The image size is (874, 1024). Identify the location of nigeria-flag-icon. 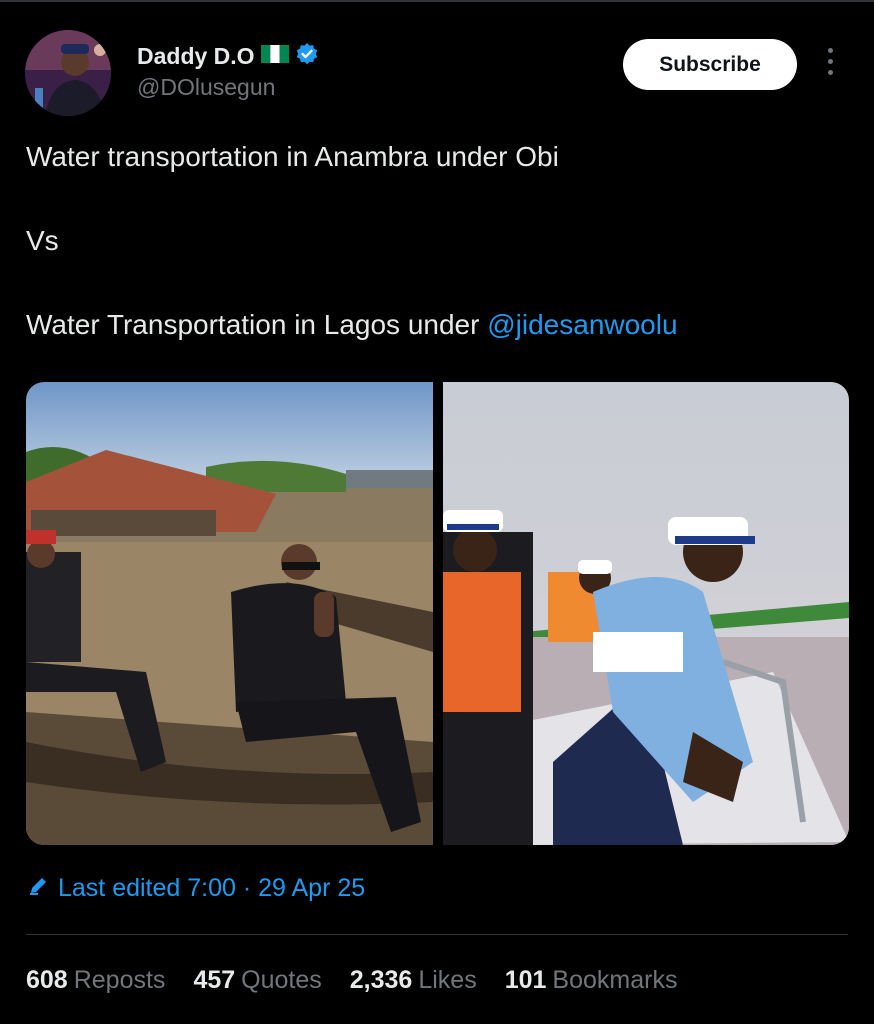
(274, 56).